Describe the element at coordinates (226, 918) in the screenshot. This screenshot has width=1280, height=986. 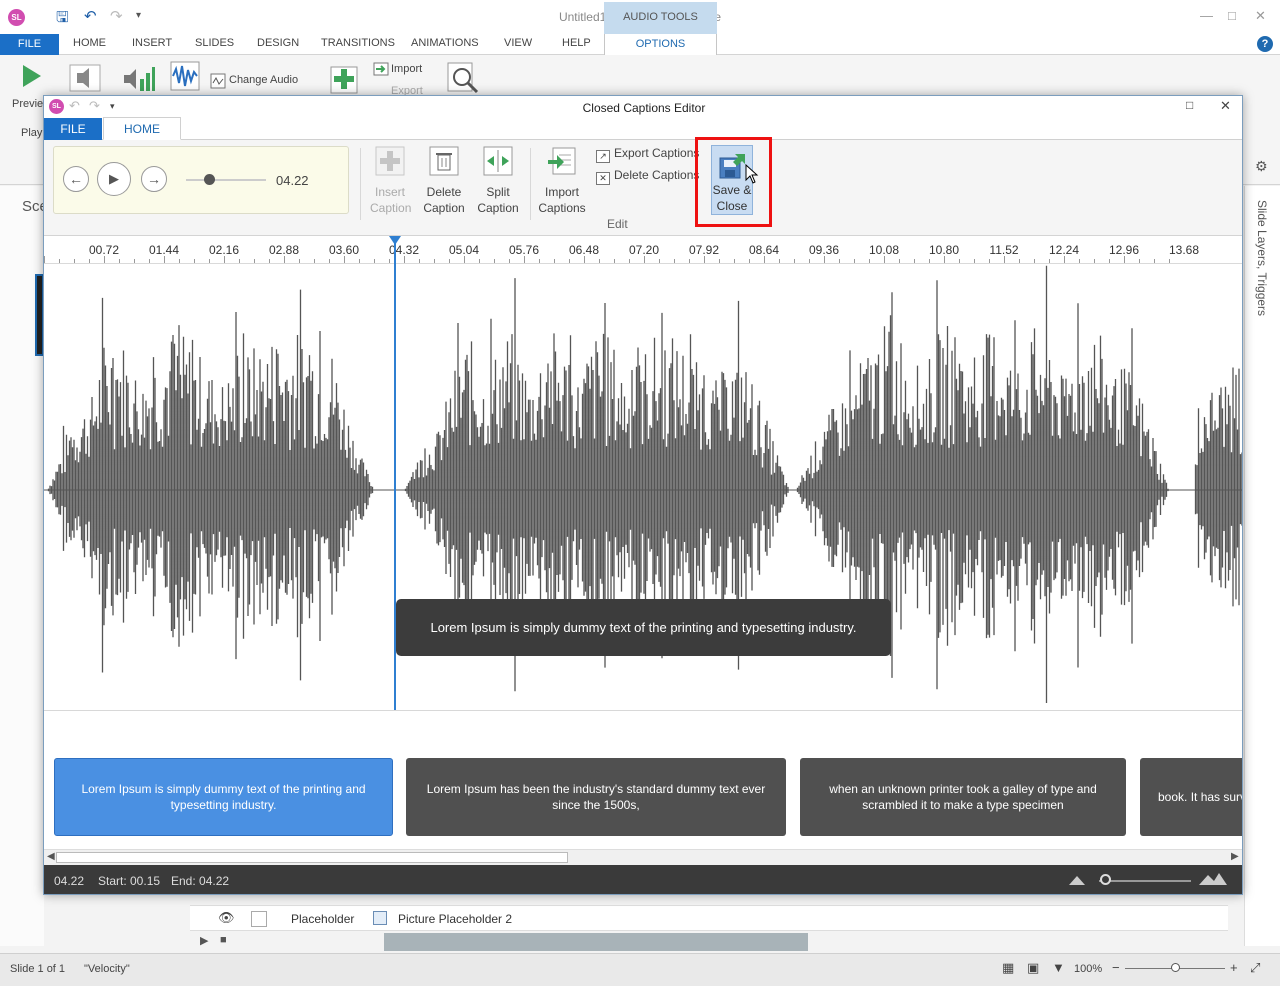
I see `visibility-eye-icon: 👁` at that location.